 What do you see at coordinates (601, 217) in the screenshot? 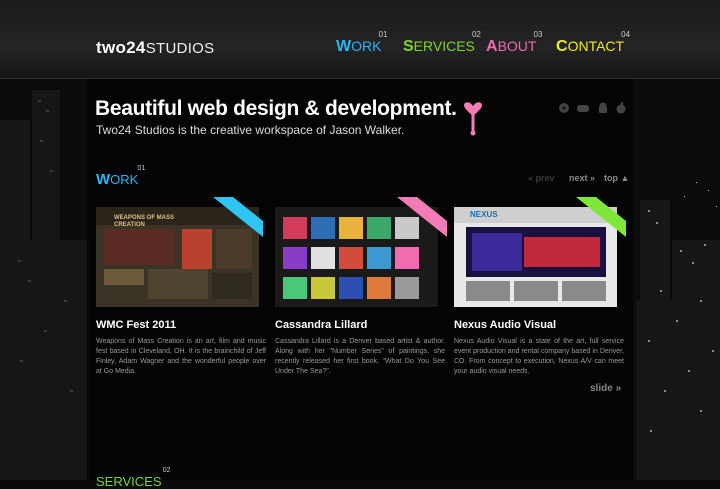
I see `card-ribbon-green` at bounding box center [601, 217].